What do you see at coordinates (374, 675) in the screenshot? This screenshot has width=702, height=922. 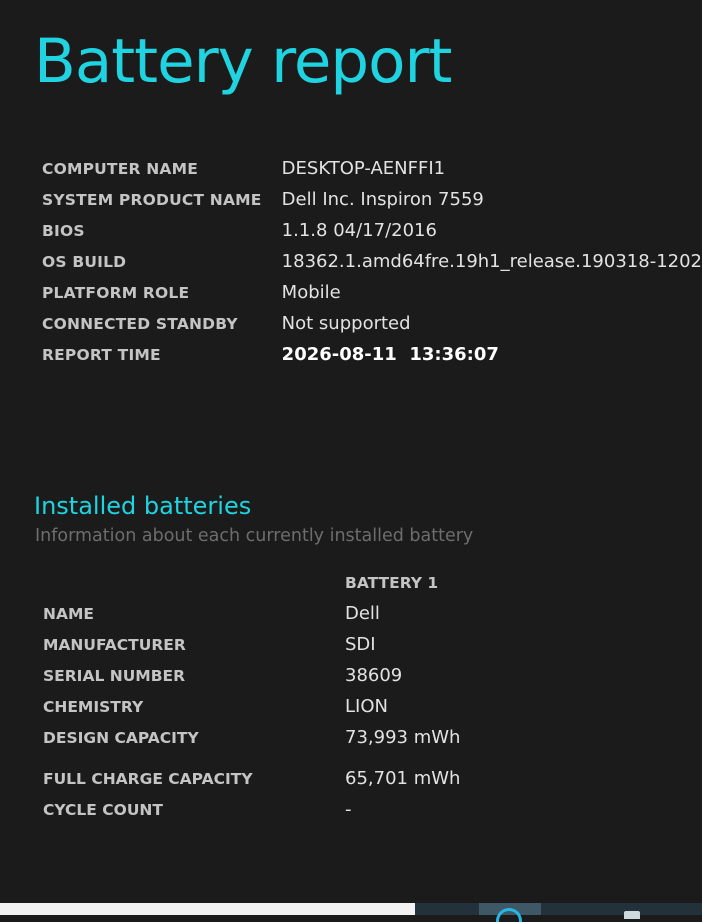 I see `battery-value: 38609` at bounding box center [374, 675].